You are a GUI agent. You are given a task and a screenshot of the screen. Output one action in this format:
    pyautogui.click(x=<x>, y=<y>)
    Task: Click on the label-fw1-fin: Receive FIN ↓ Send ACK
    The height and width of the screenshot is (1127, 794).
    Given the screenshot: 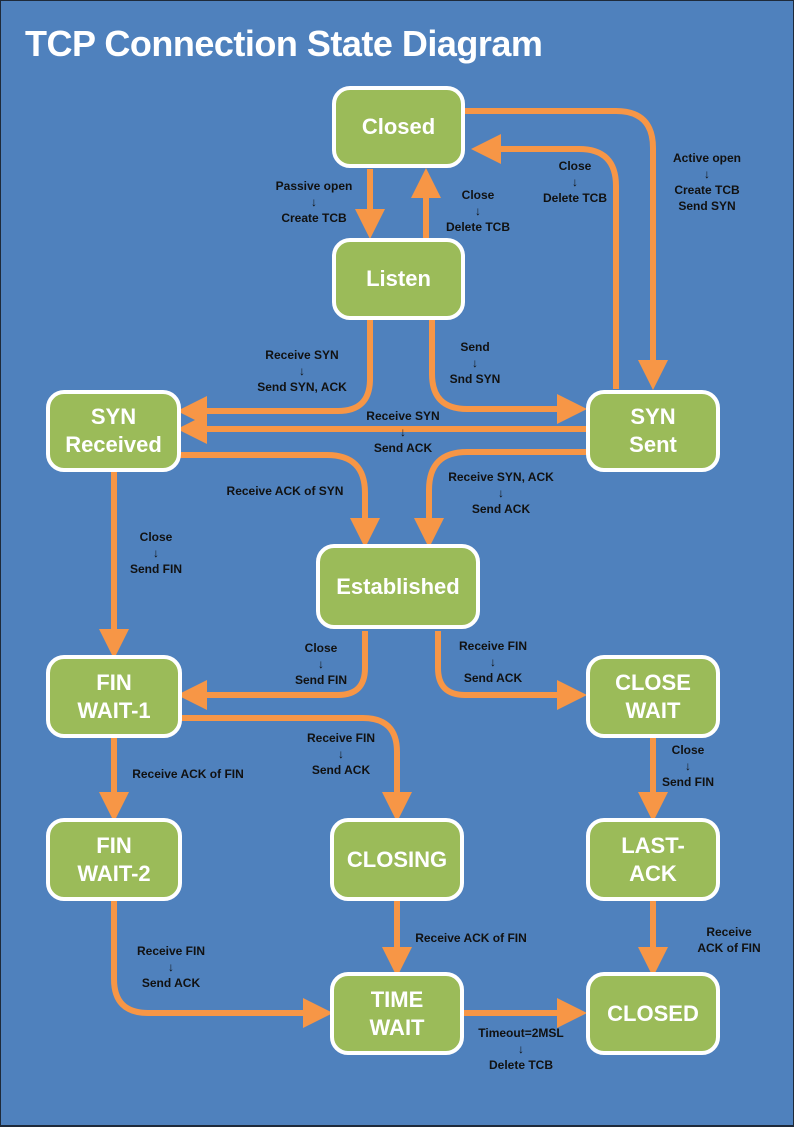 What is the action you would take?
    pyautogui.click(x=341, y=754)
    